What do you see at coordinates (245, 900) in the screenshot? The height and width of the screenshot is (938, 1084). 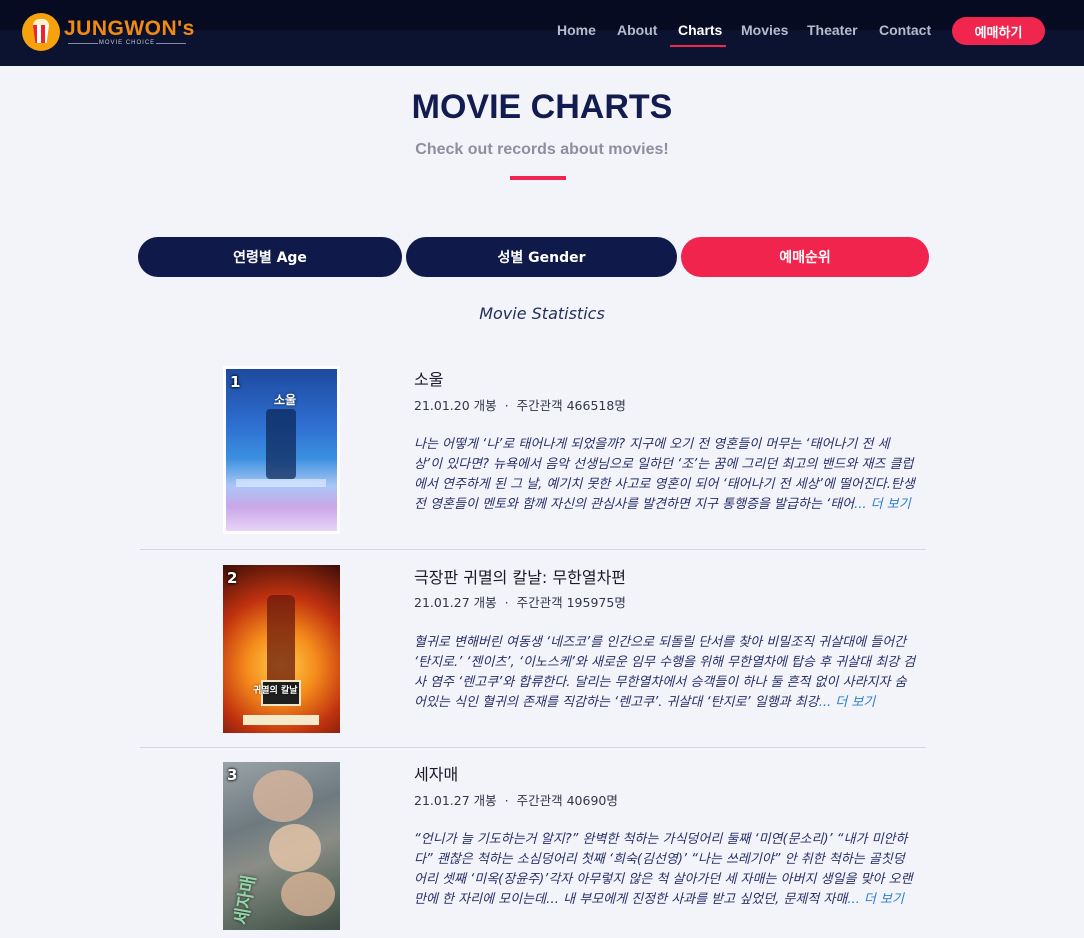 I see `poster-title: 세자매` at bounding box center [245, 900].